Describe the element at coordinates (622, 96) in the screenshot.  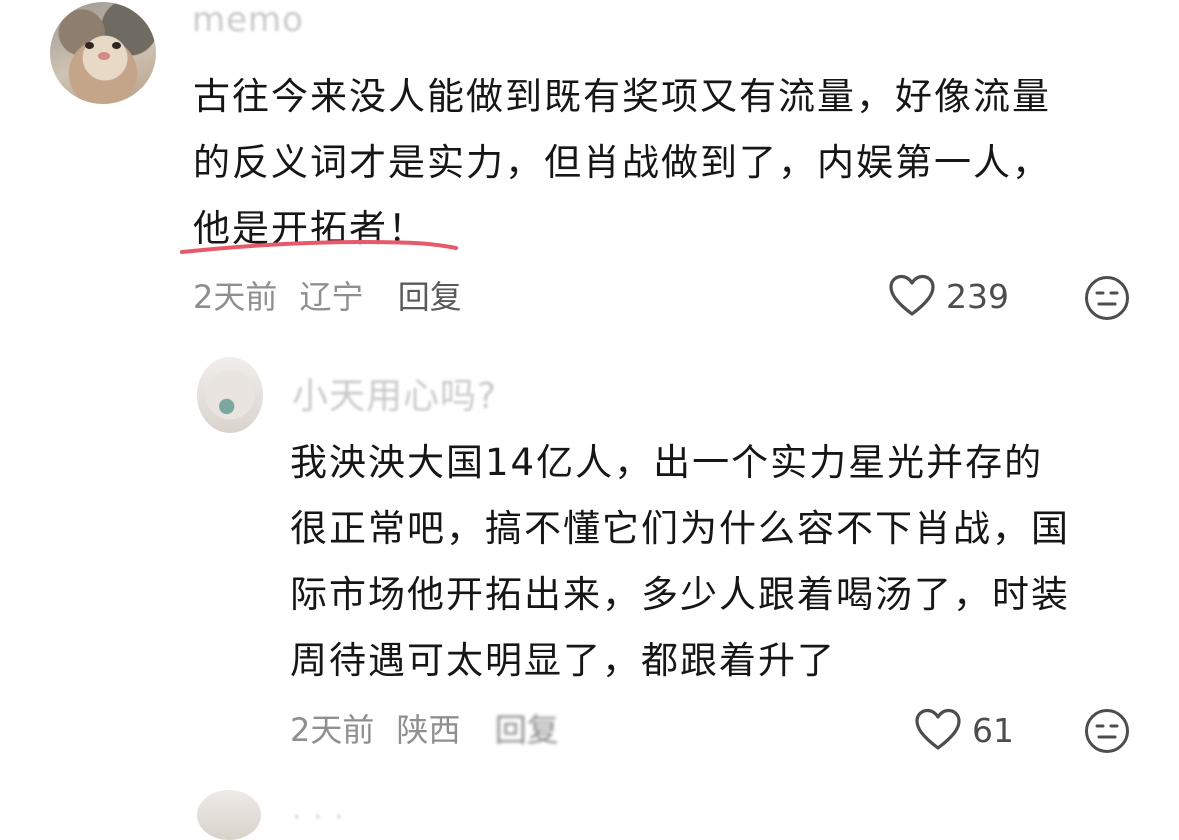
I see `comment-line: 古往今来没人能做到既有奖项又有流量，好像流量` at that location.